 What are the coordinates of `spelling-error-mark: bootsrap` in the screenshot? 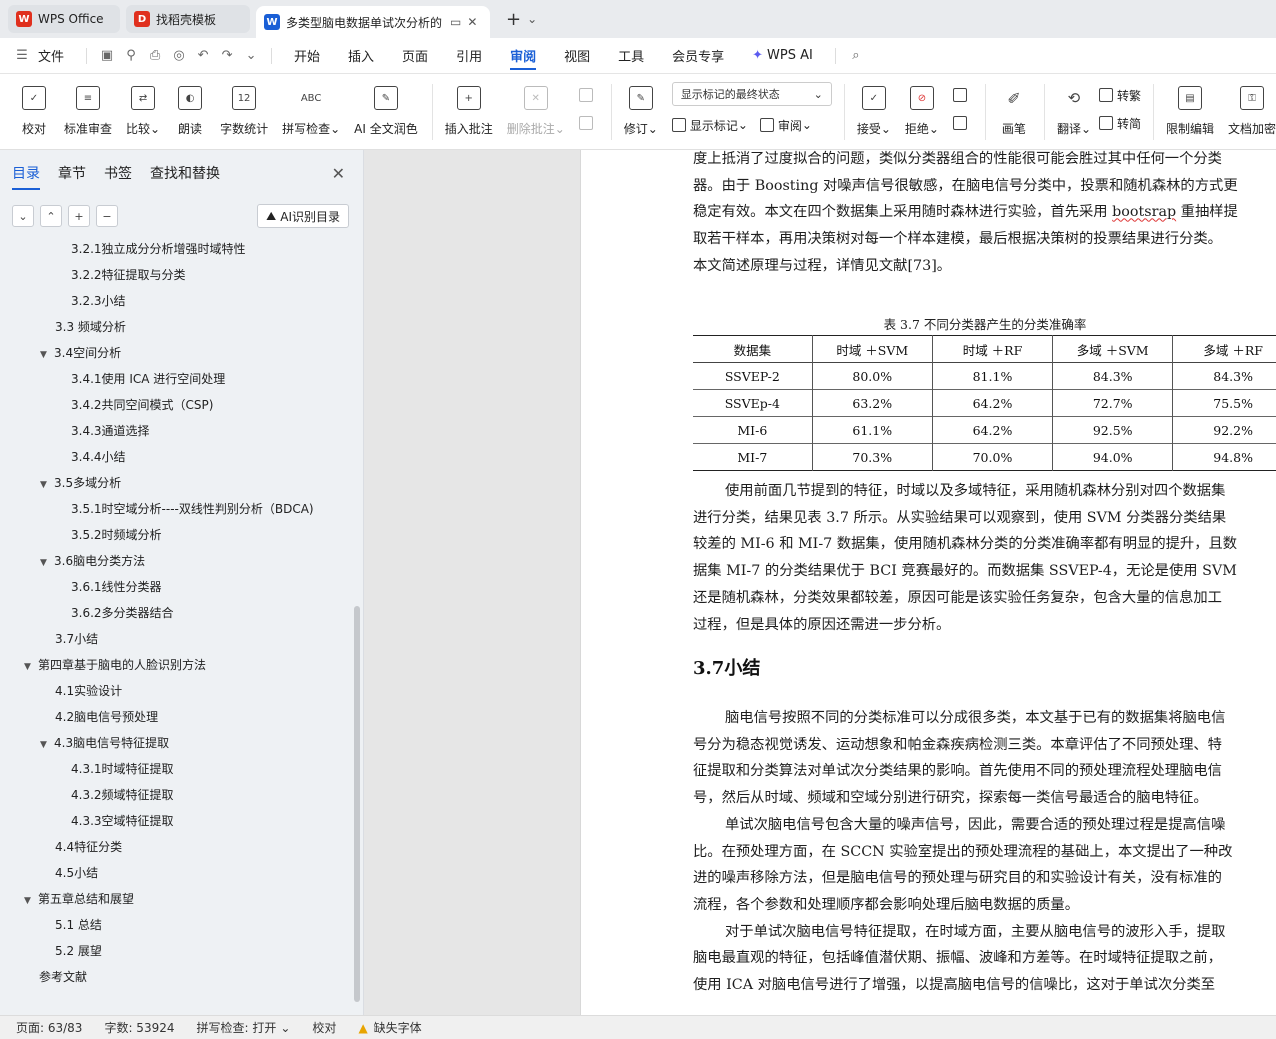 It's located at (1144, 212).